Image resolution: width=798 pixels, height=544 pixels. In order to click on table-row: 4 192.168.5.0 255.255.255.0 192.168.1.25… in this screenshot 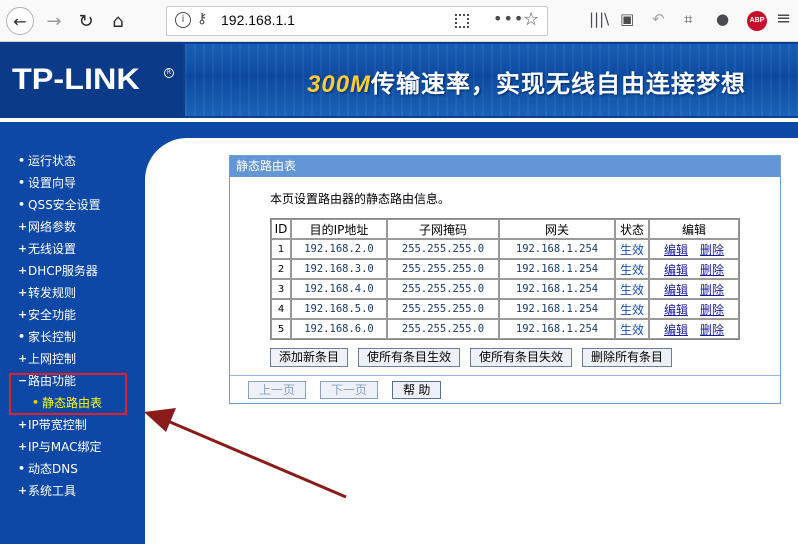, I will do `click(505, 309)`.